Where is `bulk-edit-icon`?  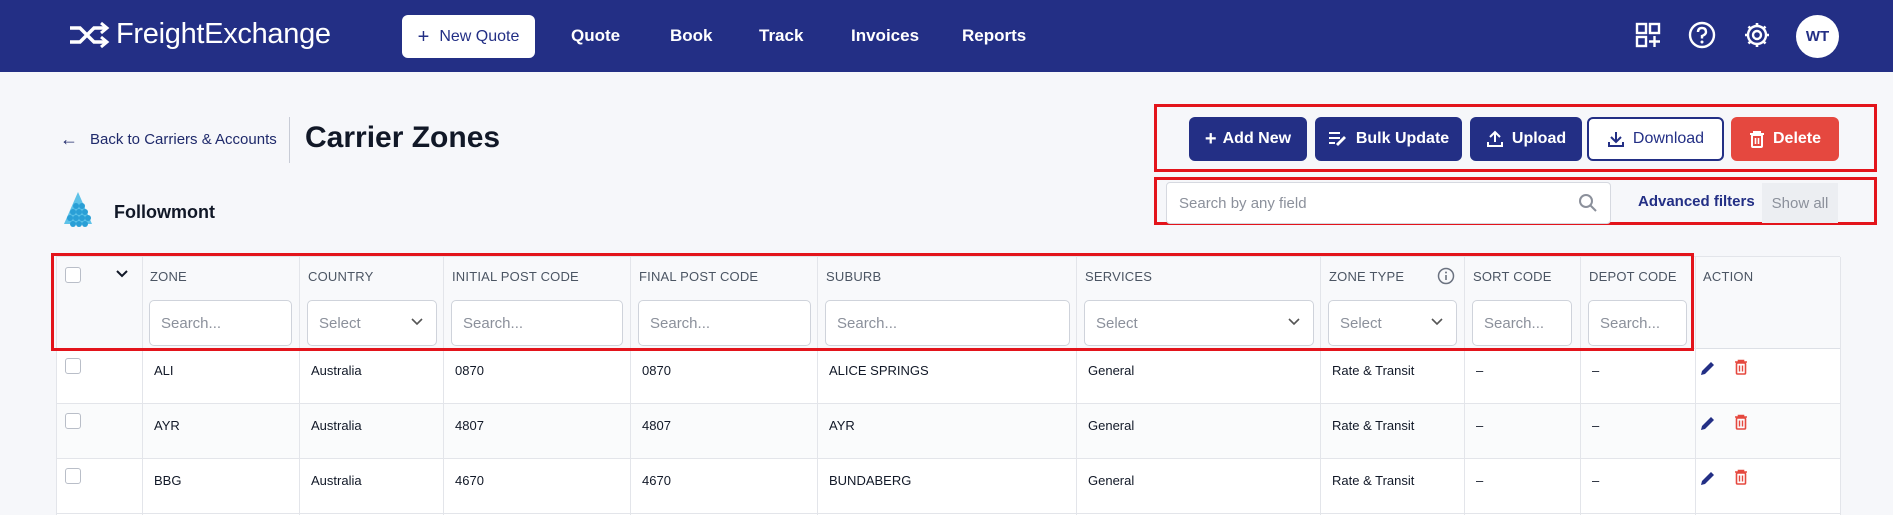
bulk-edit-icon is located at coordinates (1337, 139).